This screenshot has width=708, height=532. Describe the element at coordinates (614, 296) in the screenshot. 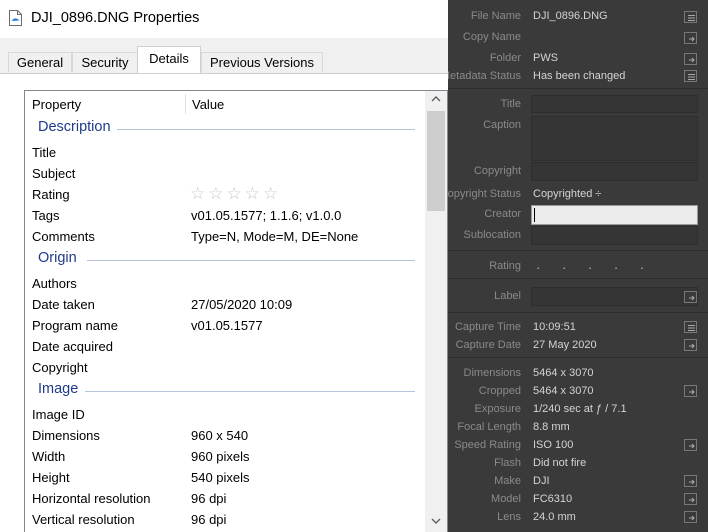

I see `label-field` at that location.